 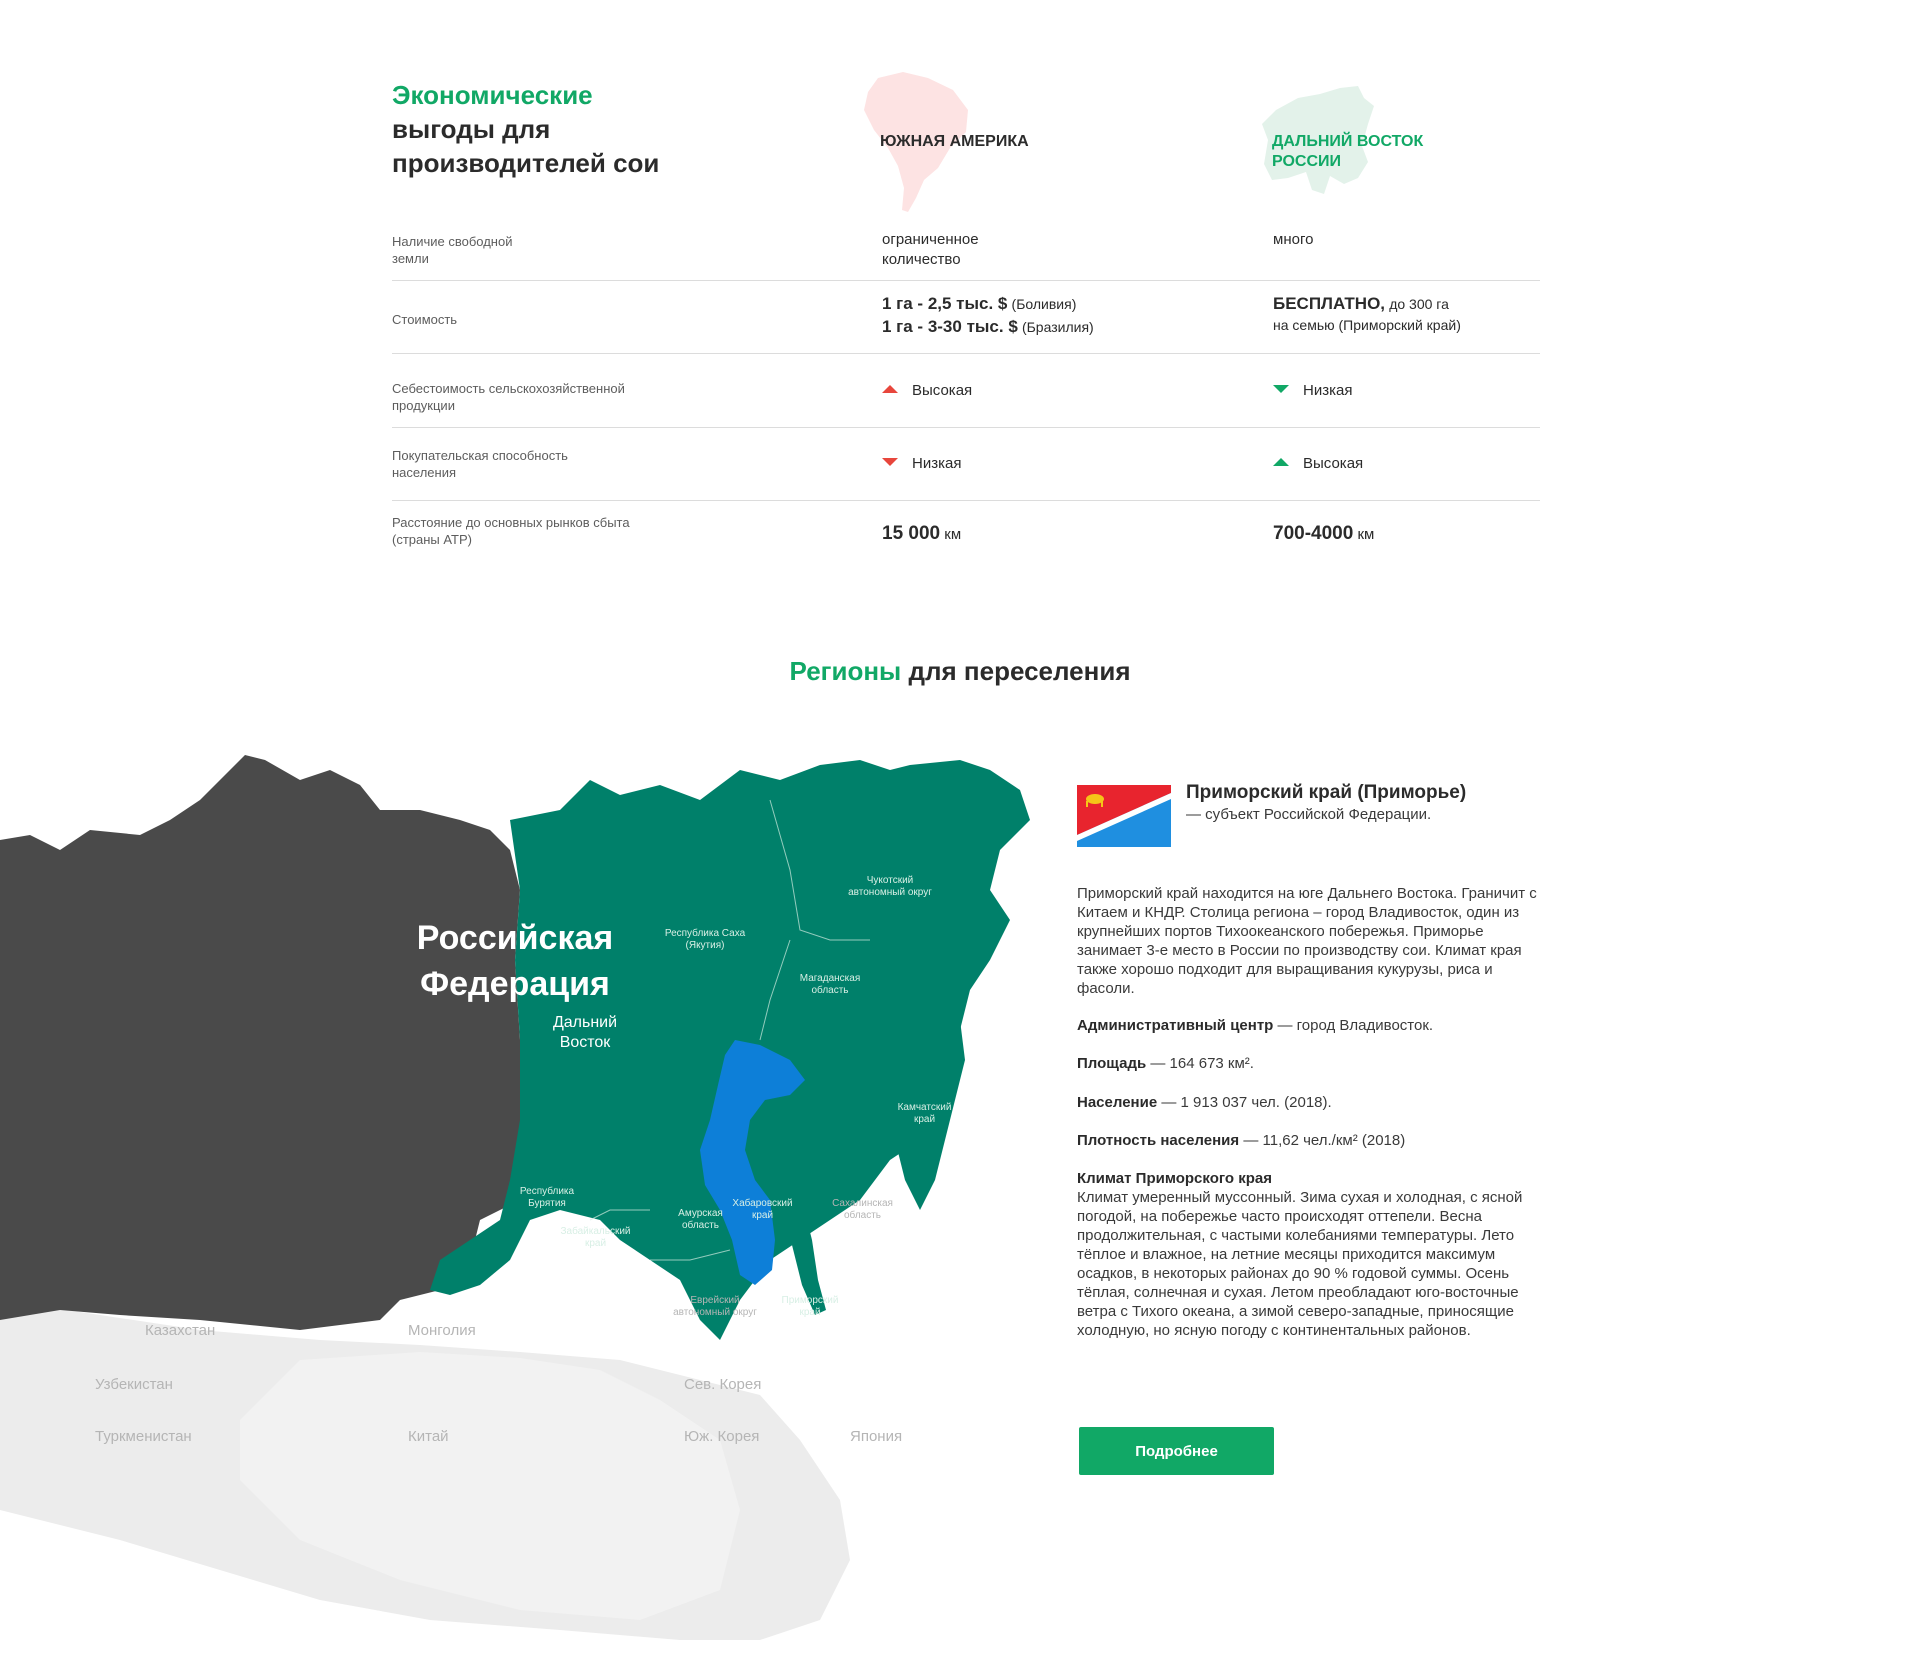 What do you see at coordinates (1309, 814) in the screenshot?
I see `region-name-rest: — субъект Российской Федерации.` at bounding box center [1309, 814].